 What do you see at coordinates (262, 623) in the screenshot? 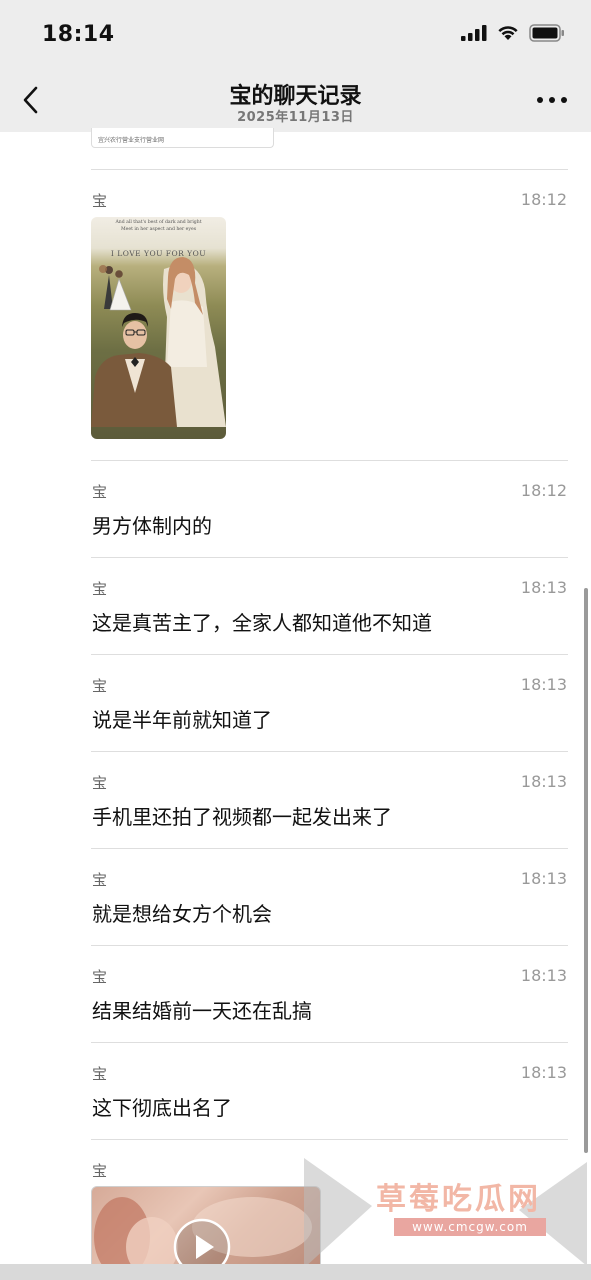
I see `message-text: 这是真苦主了，全家人都知道他不知道` at bounding box center [262, 623].